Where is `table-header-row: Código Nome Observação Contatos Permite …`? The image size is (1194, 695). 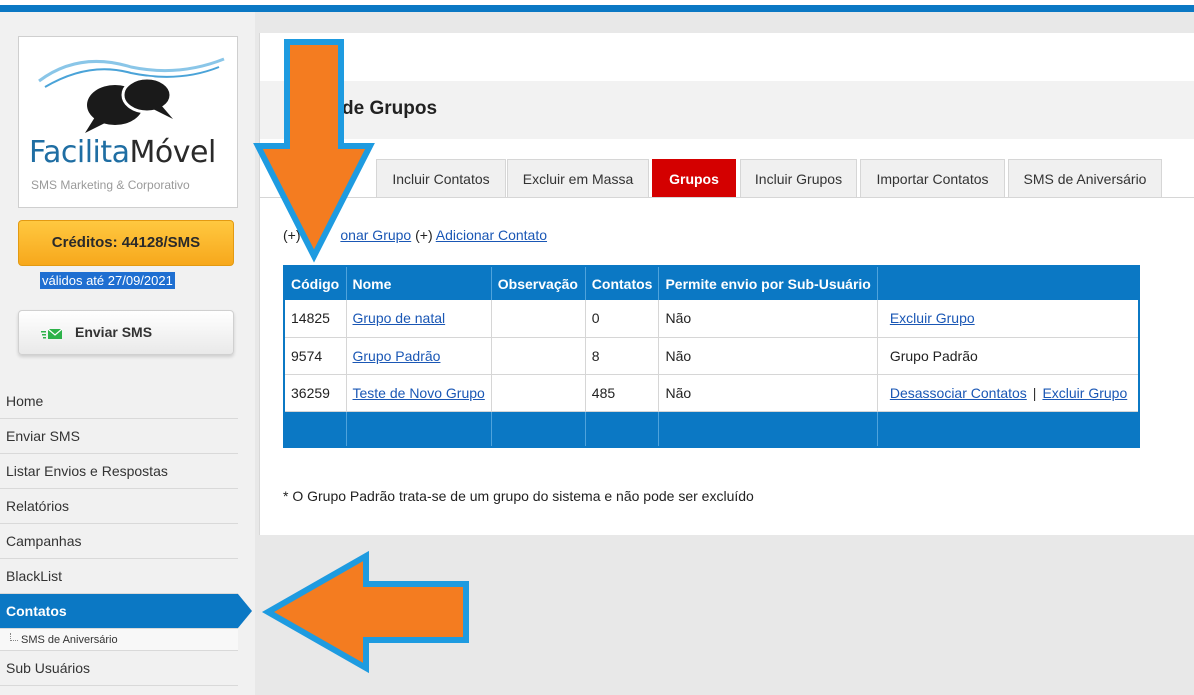
table-header-row: Código Nome Observação Contatos Permite … is located at coordinates (712, 283).